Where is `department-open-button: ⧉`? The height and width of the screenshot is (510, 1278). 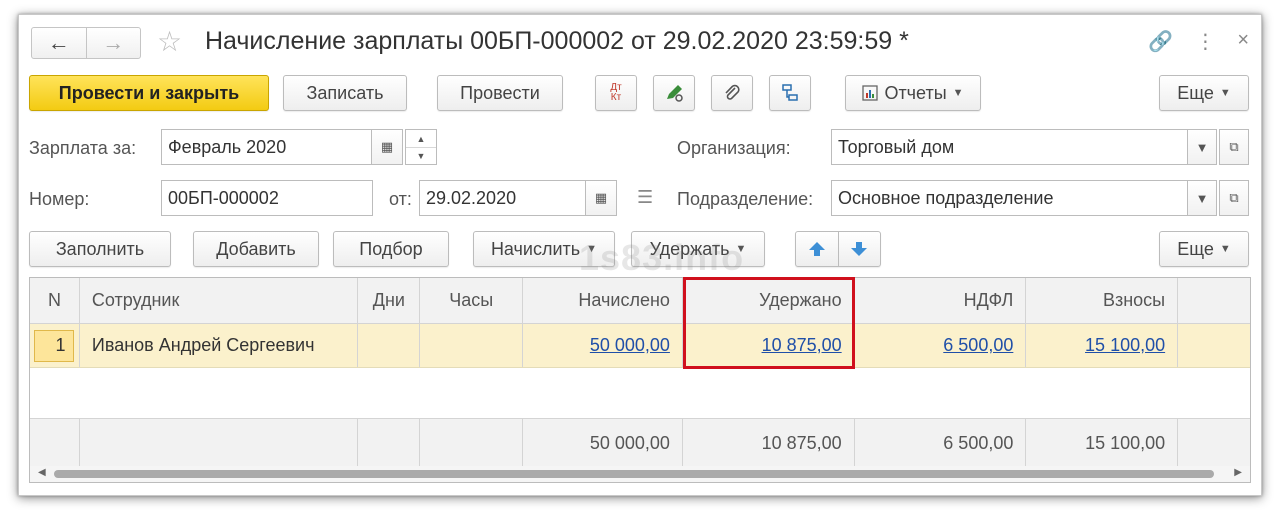
department-open-button: ⧉ is located at coordinates (1234, 198).